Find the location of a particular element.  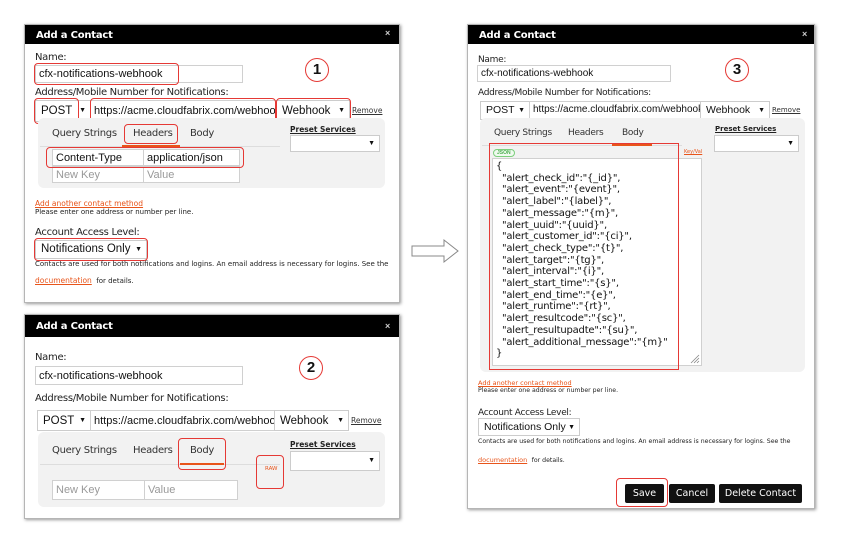

method-select: POST ▼ is located at coordinates (64, 420).